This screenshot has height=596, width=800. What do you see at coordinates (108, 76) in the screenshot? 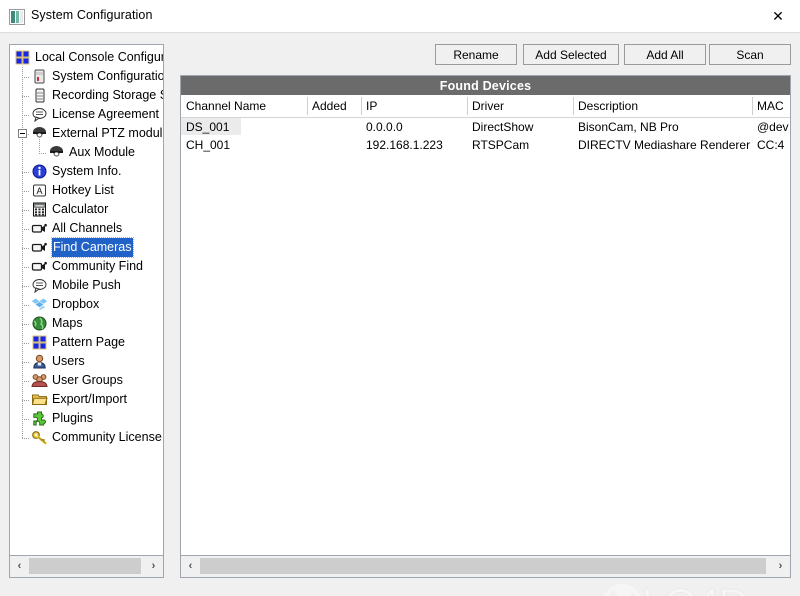
I see `sidebar-item-label: System Configuration` at bounding box center [108, 76].